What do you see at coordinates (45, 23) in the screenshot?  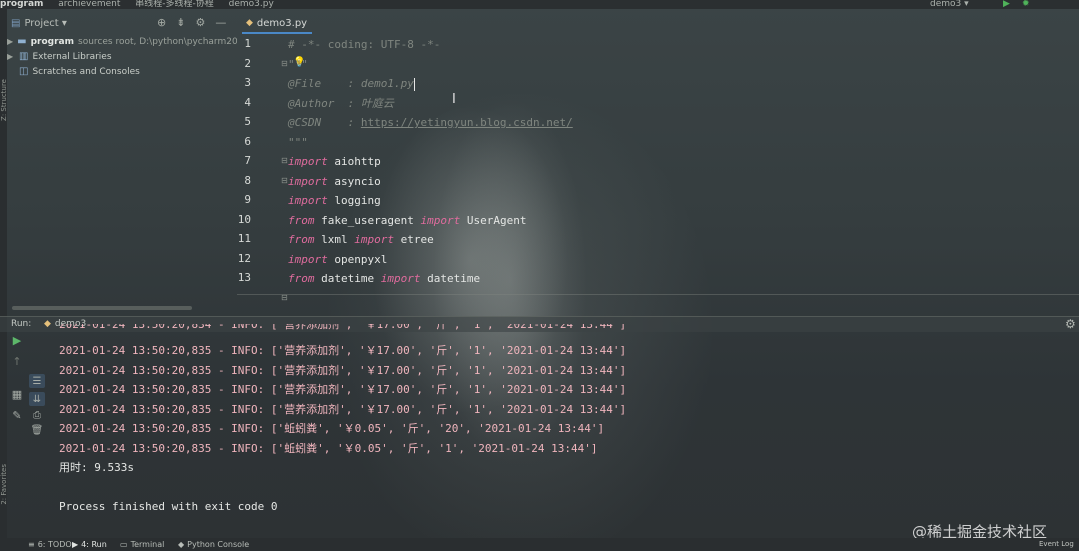 I see `project-view-select: Project ▾` at bounding box center [45, 23].